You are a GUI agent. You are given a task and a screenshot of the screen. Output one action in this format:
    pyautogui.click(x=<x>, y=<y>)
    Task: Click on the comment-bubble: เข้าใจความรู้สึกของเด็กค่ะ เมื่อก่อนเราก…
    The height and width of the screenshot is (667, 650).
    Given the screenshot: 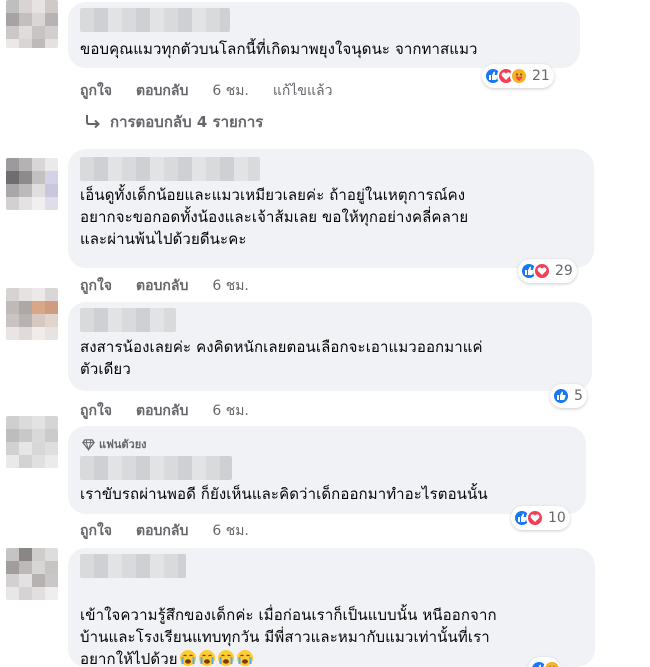 What is the action you would take?
    pyautogui.click(x=331, y=607)
    